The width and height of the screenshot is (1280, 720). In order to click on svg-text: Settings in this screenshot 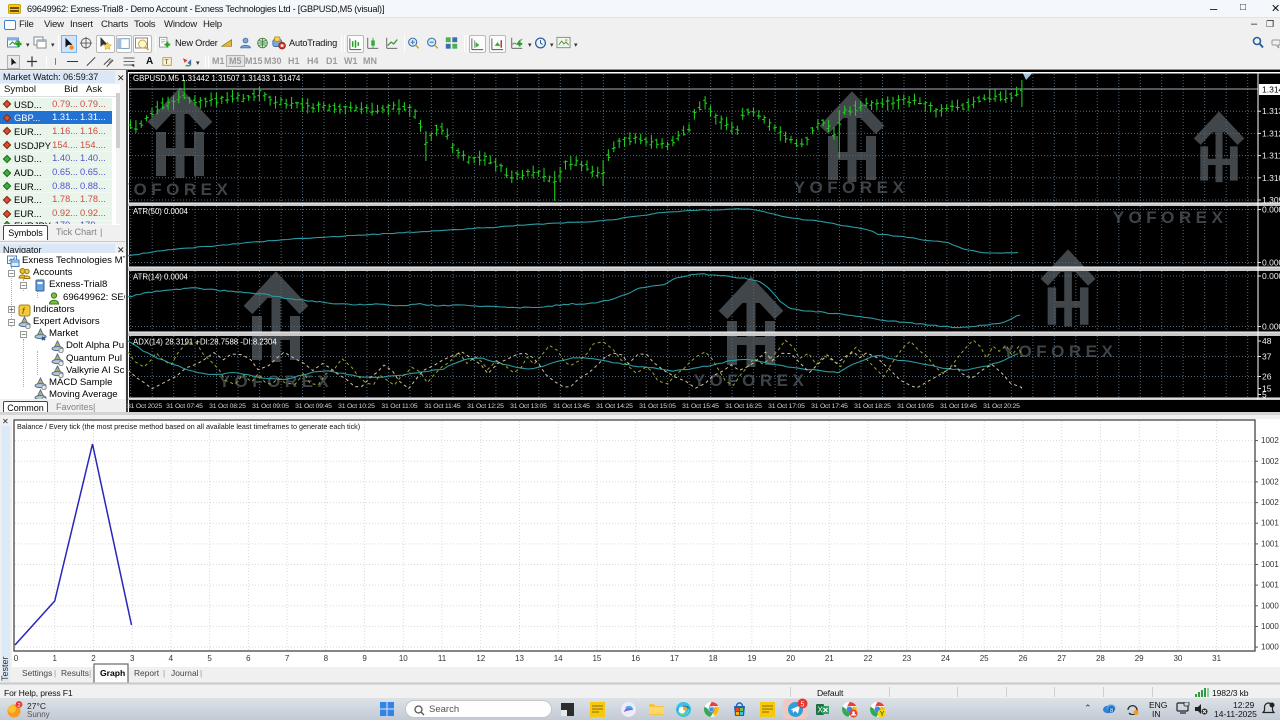, I will do `click(37, 673)`.